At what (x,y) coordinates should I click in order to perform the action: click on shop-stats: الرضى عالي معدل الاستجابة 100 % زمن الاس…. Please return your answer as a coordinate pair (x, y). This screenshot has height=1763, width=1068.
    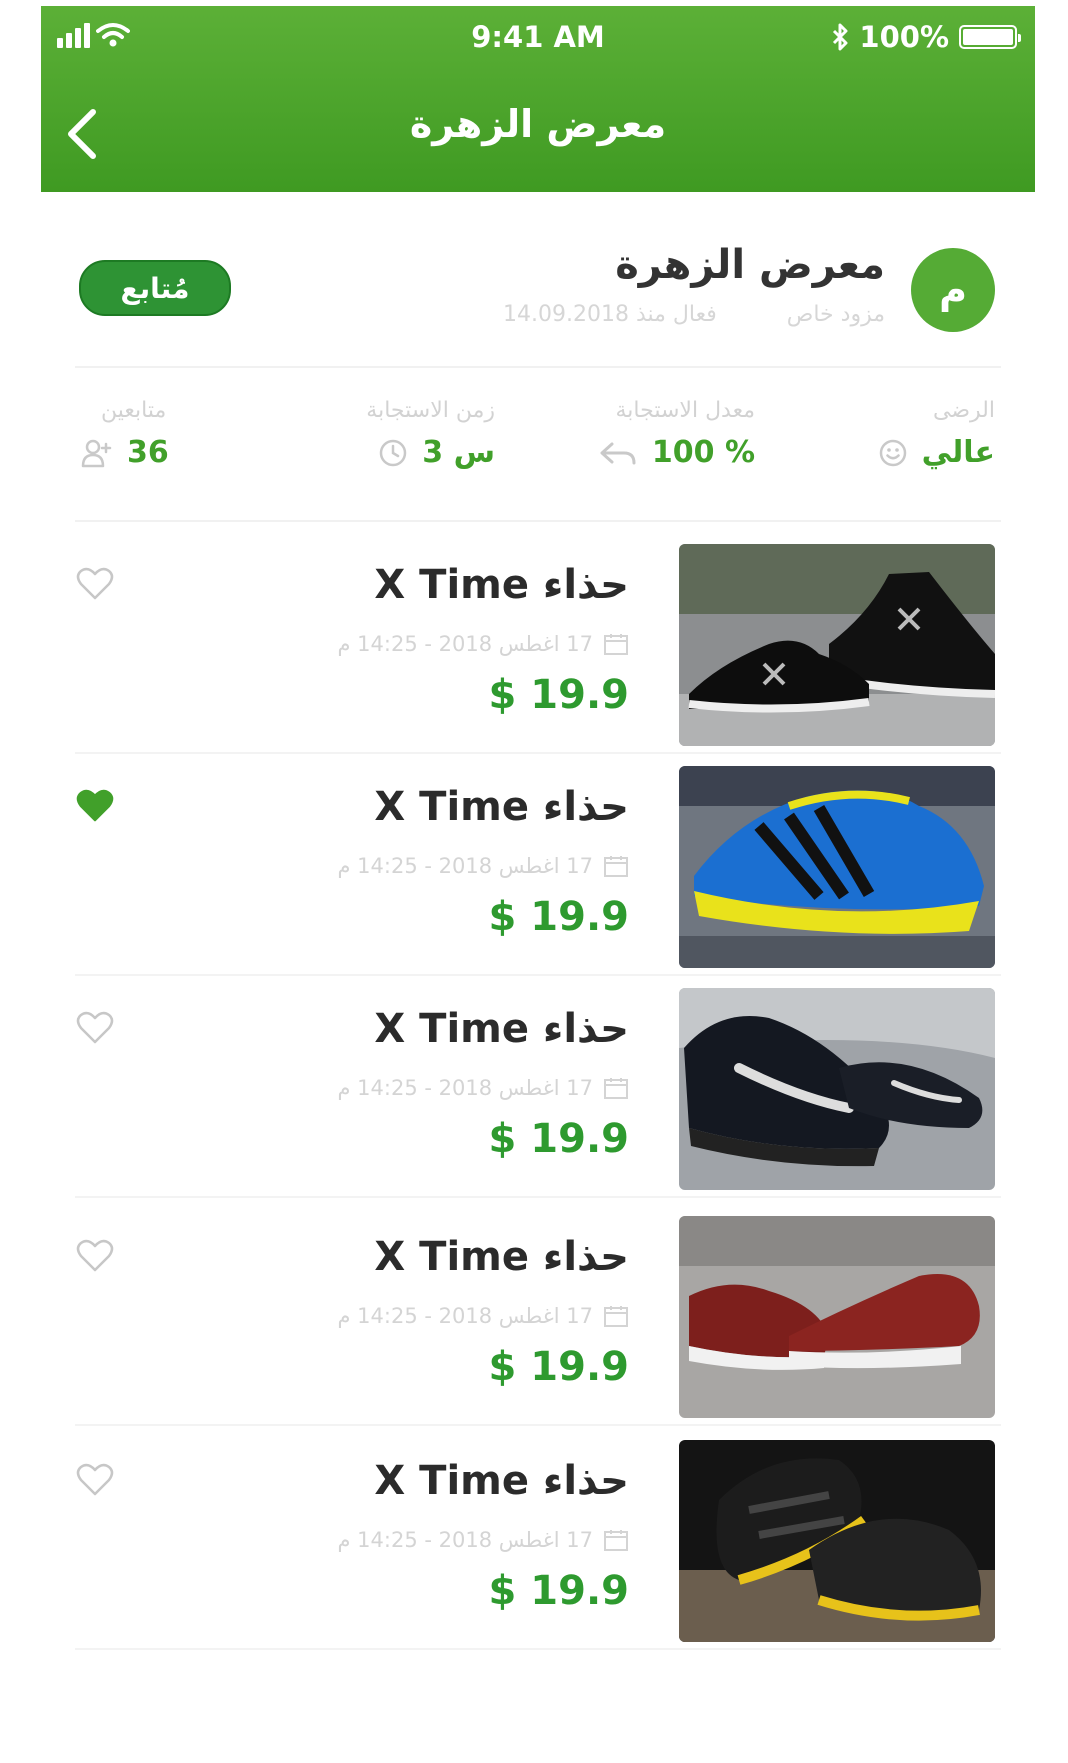
    Looking at the image, I should click on (538, 448).